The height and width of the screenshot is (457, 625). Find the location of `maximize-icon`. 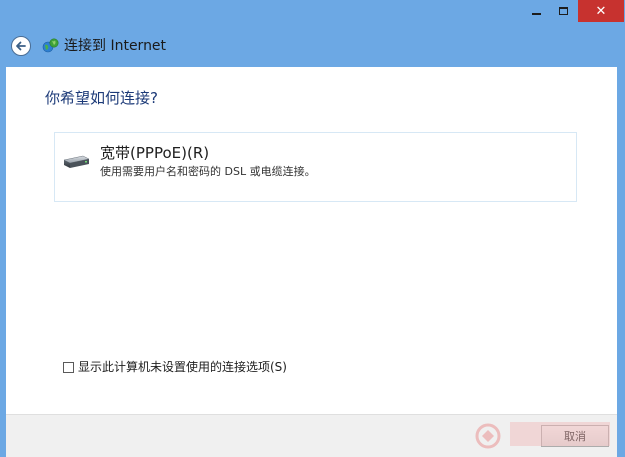

maximize-icon is located at coordinates (563, 11).